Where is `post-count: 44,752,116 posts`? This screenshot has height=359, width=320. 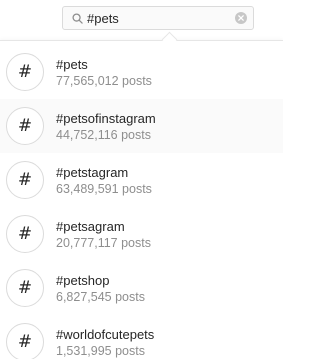 post-count: 44,752,116 posts is located at coordinates (103, 135).